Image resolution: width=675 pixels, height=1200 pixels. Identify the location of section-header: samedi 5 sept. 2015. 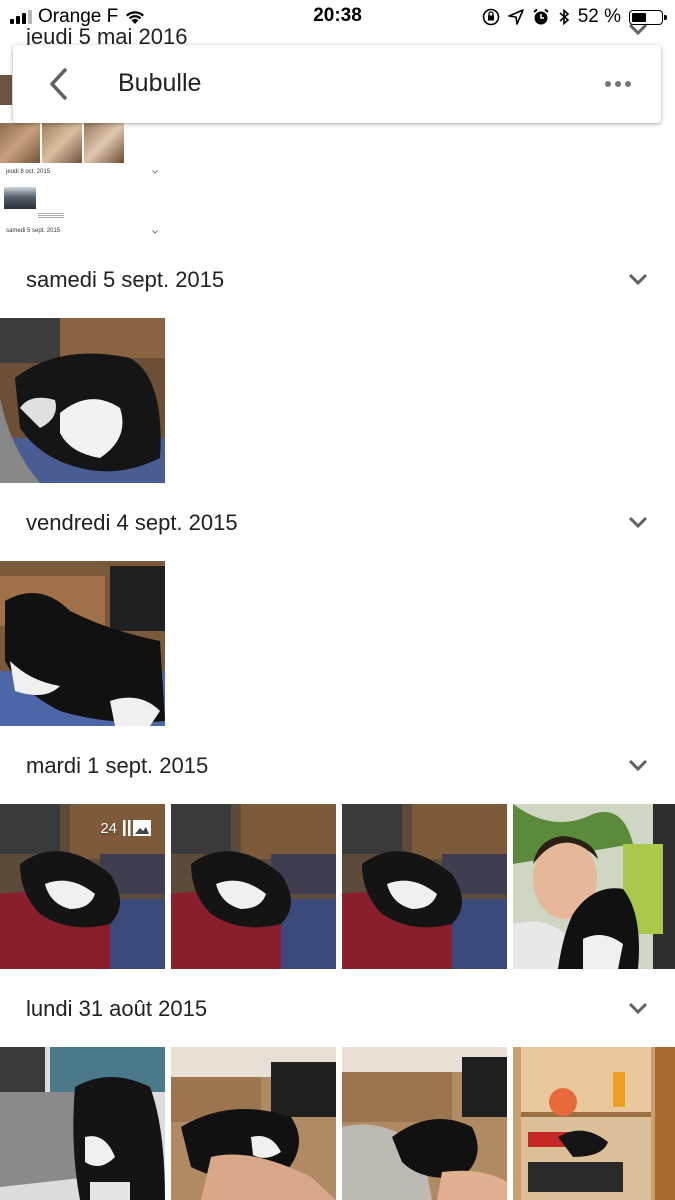
(125, 279).